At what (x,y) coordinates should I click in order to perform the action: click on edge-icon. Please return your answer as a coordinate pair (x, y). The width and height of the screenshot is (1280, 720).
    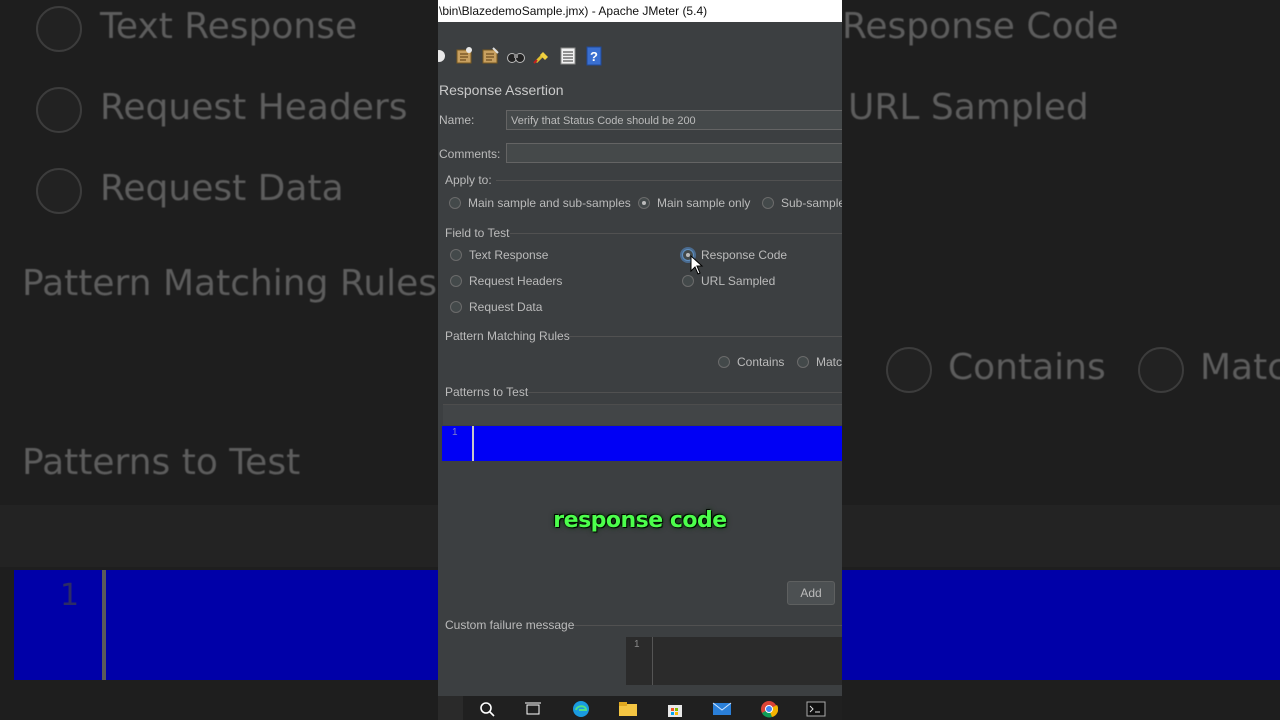
    Looking at the image, I should click on (581, 709).